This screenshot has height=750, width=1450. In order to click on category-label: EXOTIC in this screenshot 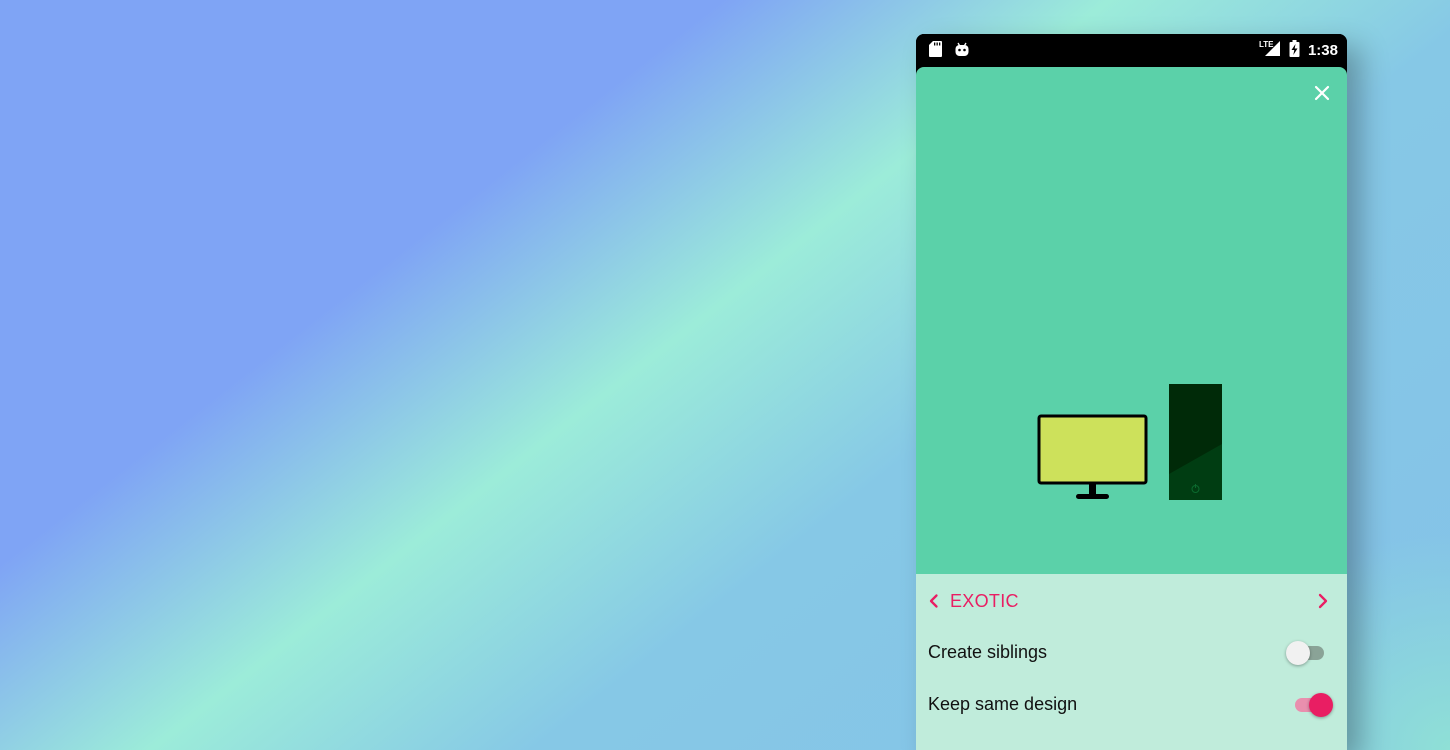, I will do `click(984, 600)`.